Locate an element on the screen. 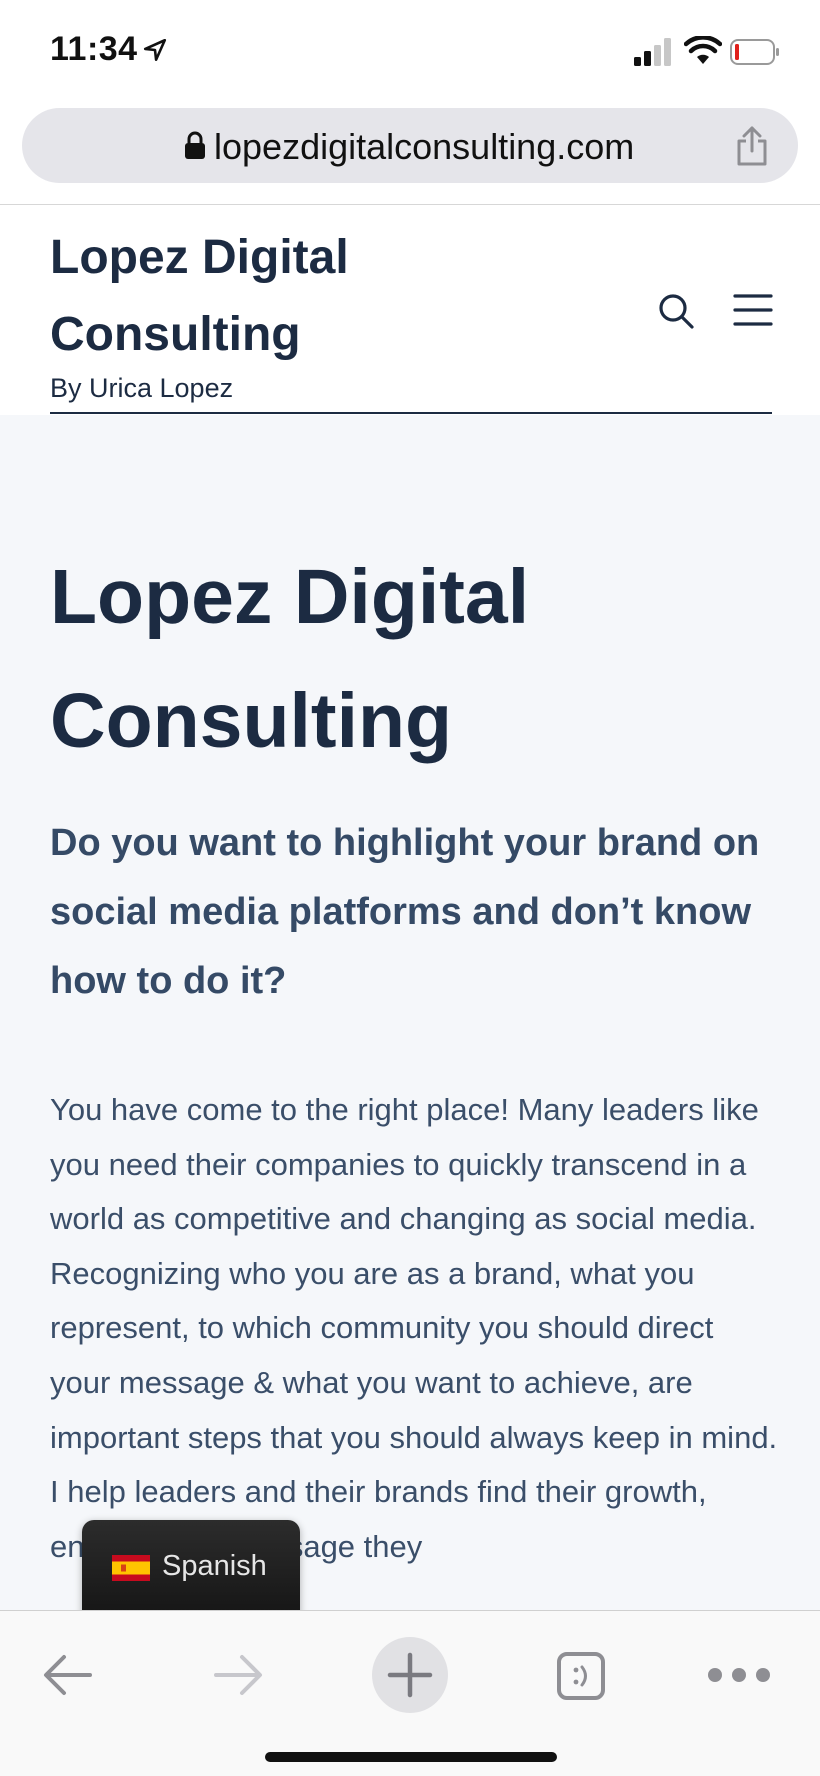 This screenshot has height=1776, width=820. status-time: 11:34 is located at coordinates (94, 49).